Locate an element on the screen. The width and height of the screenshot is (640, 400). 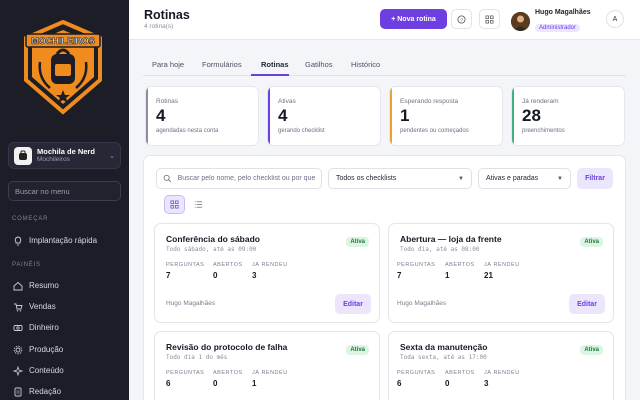
org-switcher: Mochila de Nerd Mochileiros ⌄ is located at coordinates (64, 155).